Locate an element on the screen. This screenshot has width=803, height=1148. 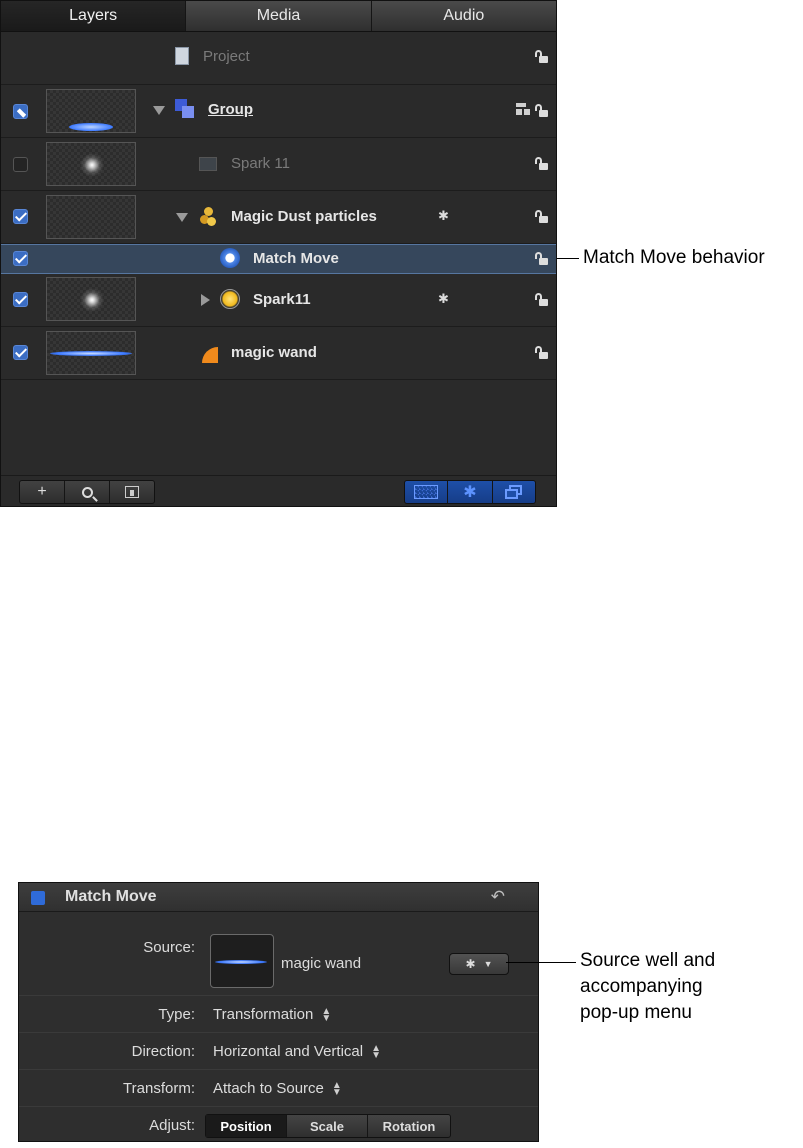
adjust-rotation-button: Rotation is located at coordinates (409, 1126).